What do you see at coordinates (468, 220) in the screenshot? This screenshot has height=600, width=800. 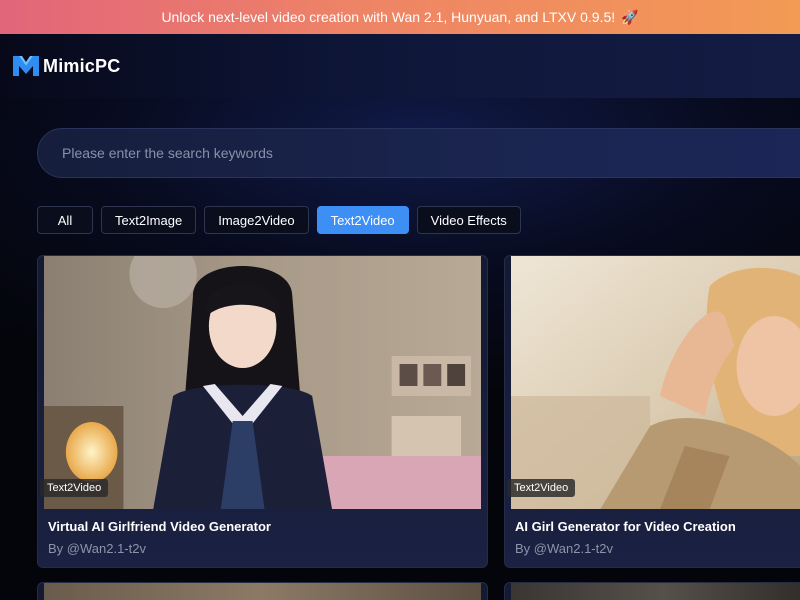 I see `tab-video-effects: Video Effects` at bounding box center [468, 220].